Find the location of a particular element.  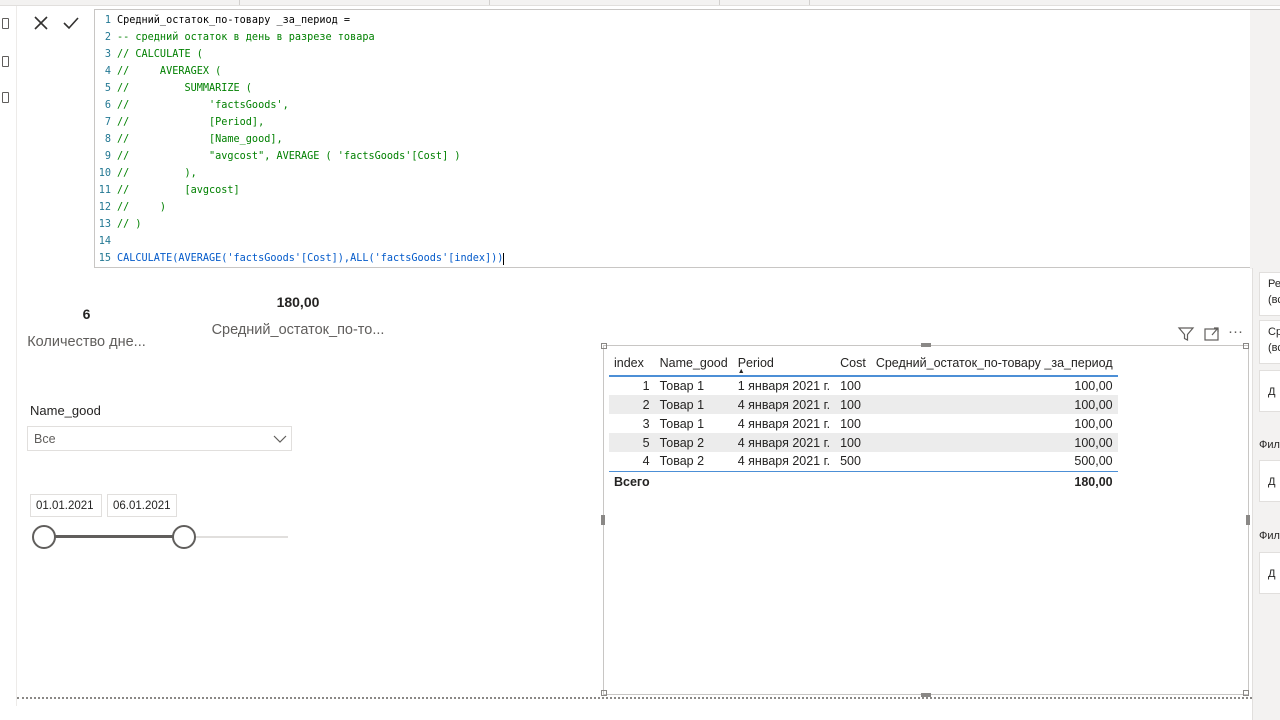

date-slider-end-handle is located at coordinates (184, 537).